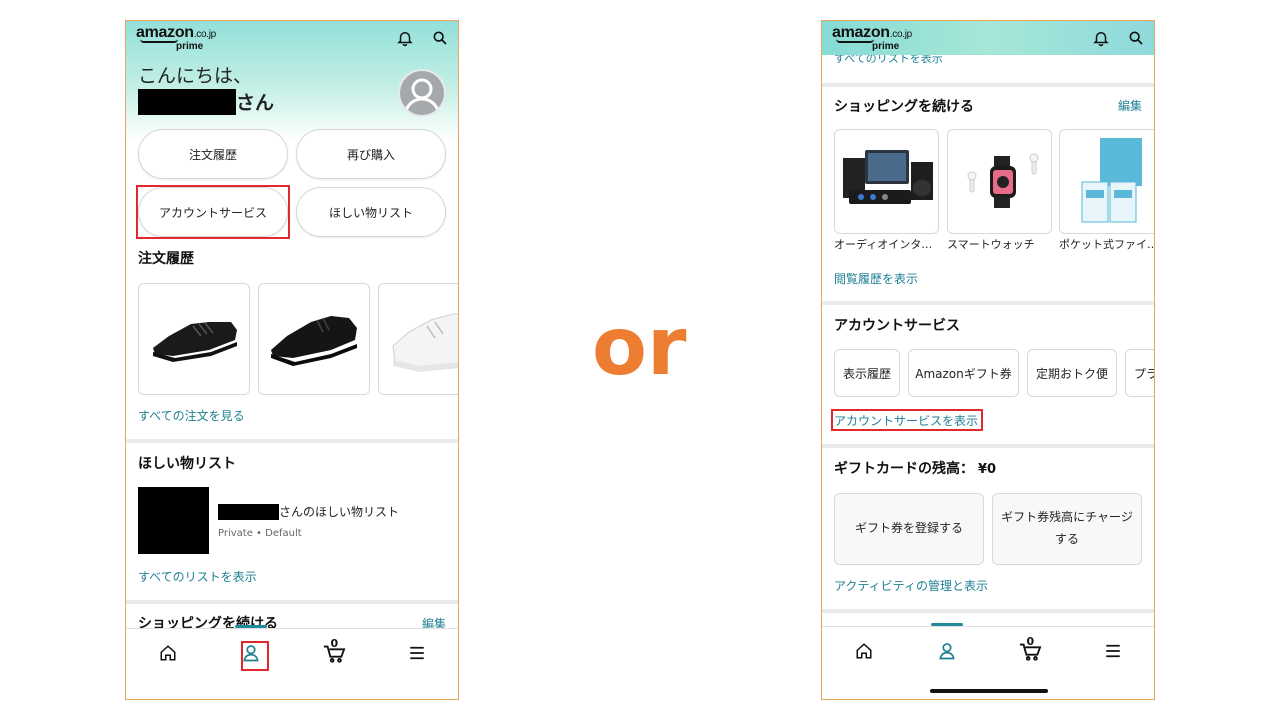 This screenshot has height=720, width=1280. Describe the element at coordinates (422, 93) in the screenshot. I see `avatar` at that location.